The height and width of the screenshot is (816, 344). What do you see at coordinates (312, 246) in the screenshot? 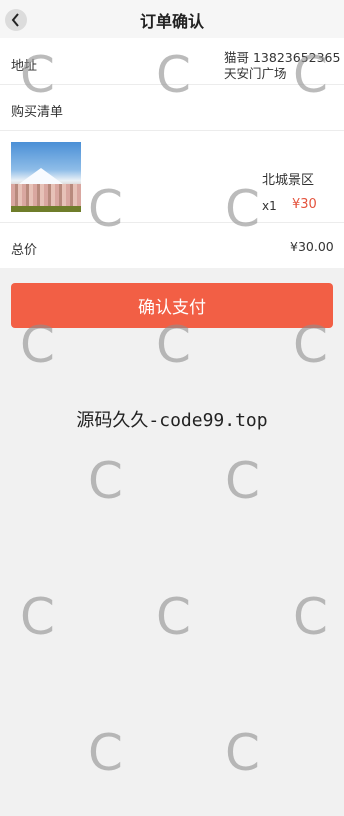
I see `total-value: ¥30.00` at bounding box center [312, 246].